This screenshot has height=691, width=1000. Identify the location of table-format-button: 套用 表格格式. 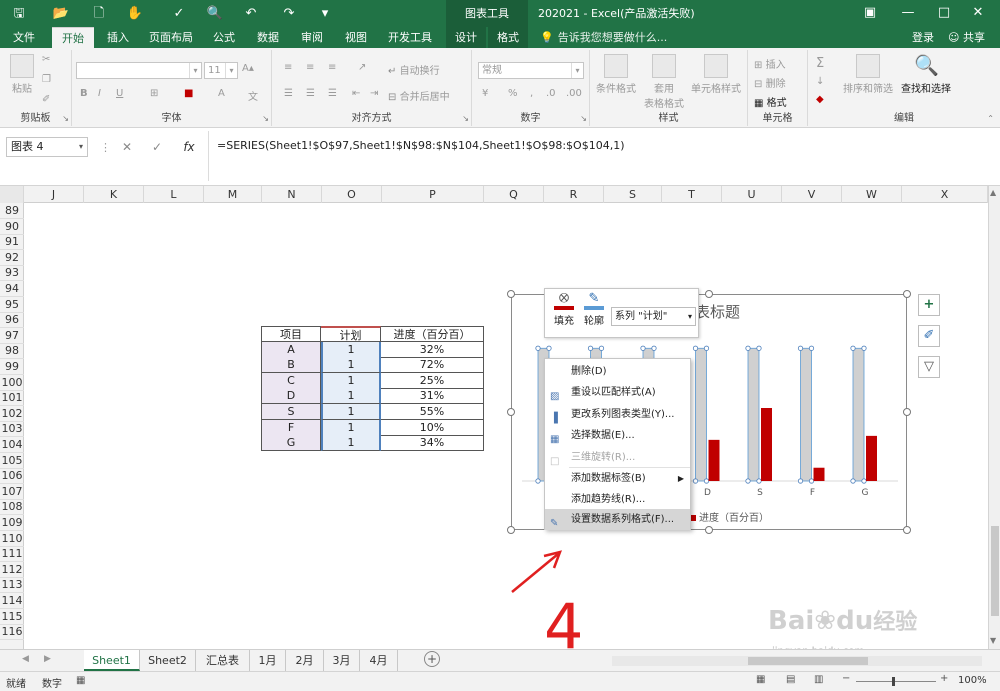
(664, 82).